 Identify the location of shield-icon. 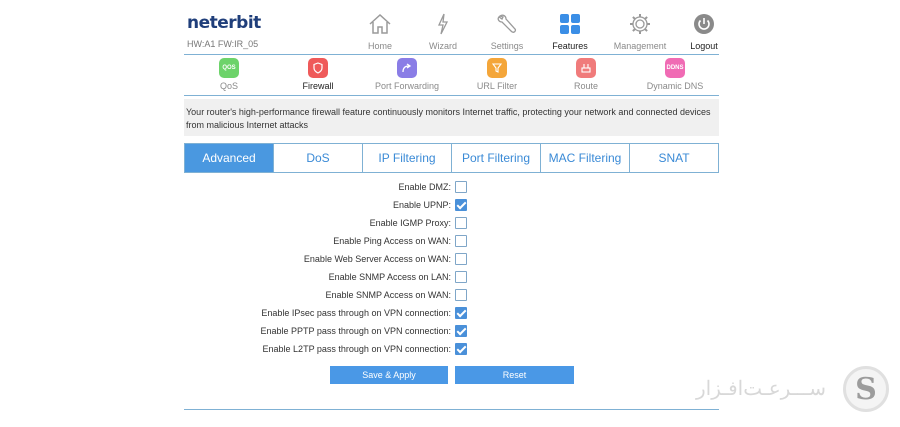
(318, 68).